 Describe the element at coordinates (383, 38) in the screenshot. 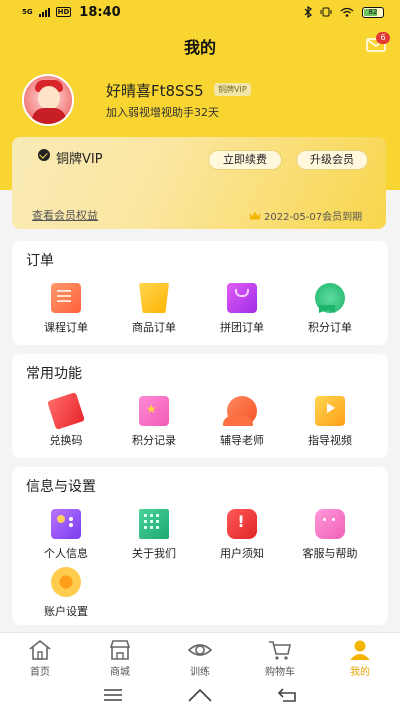

I see `message-badge: 6` at that location.